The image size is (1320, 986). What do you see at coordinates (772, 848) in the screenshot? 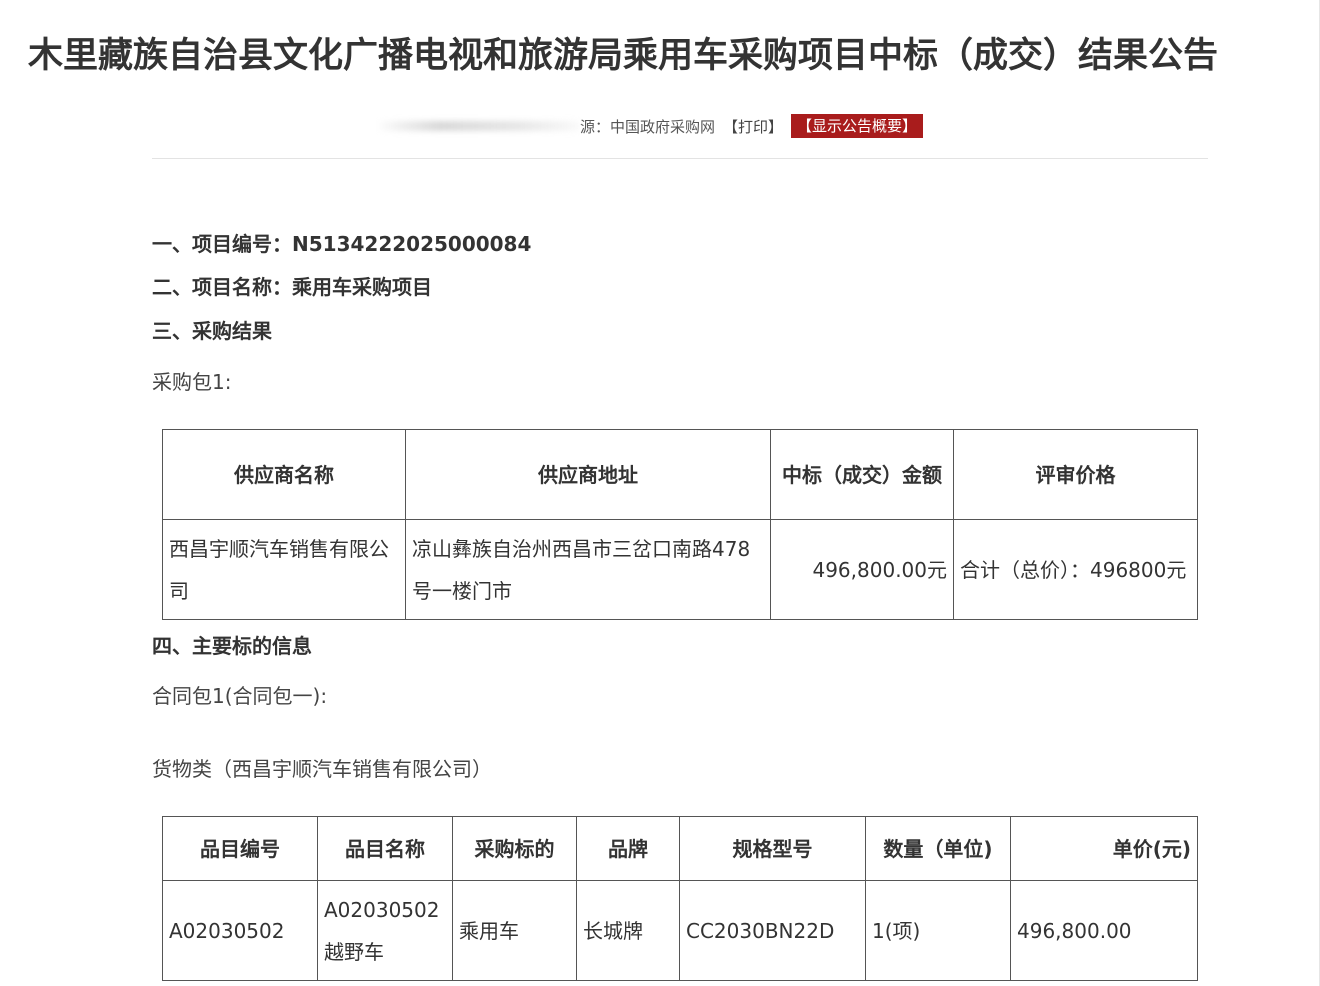
I see `header-model: 规格型号` at bounding box center [772, 848].